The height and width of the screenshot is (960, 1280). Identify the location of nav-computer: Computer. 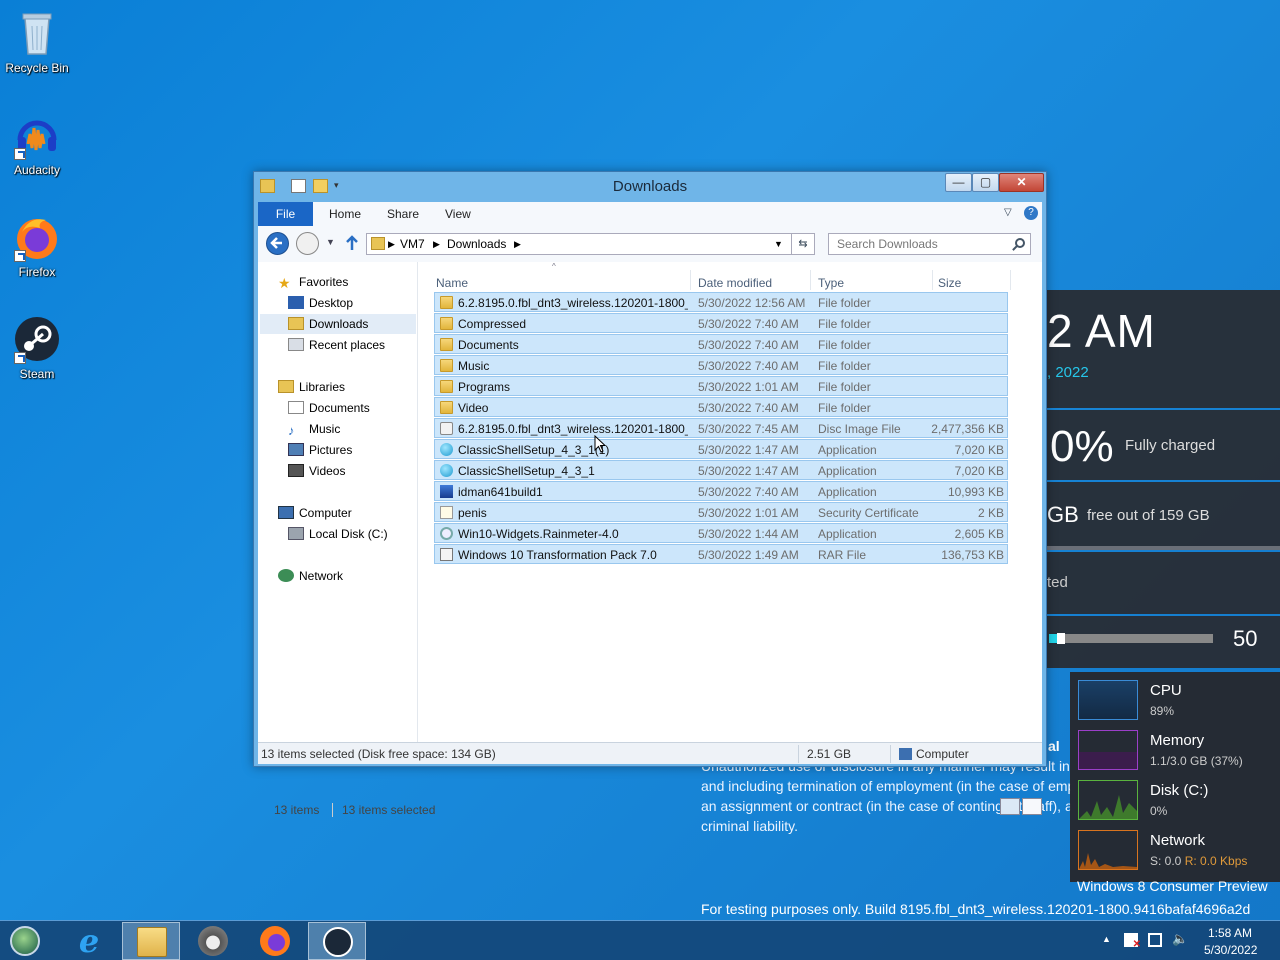
(315, 513).